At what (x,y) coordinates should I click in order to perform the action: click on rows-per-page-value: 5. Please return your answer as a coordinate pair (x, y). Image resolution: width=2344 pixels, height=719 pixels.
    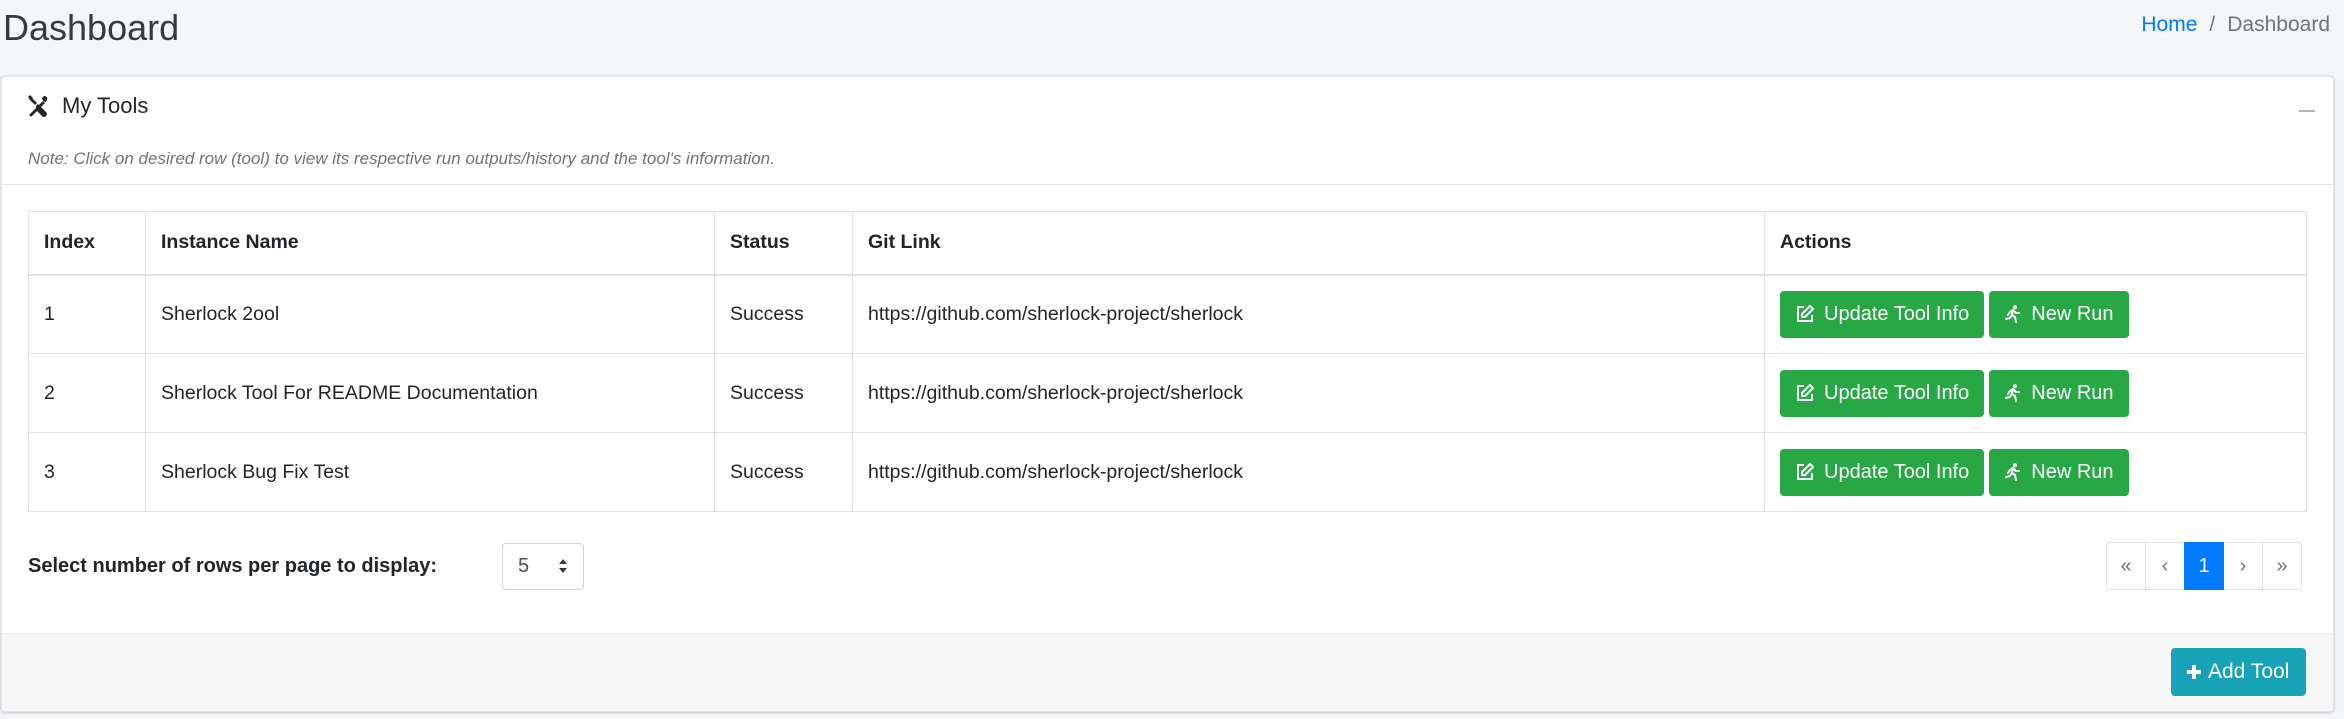
    Looking at the image, I should click on (524, 566).